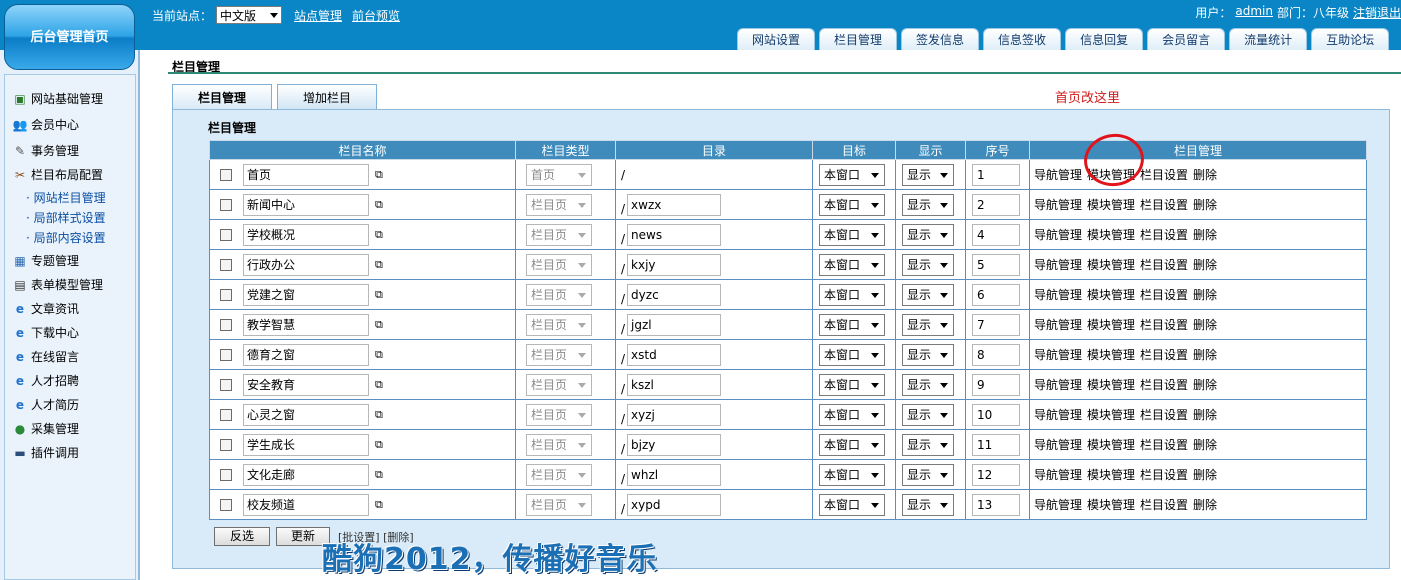  I want to click on sidebar-item-members: 👥 会员中心, so click(46, 124).